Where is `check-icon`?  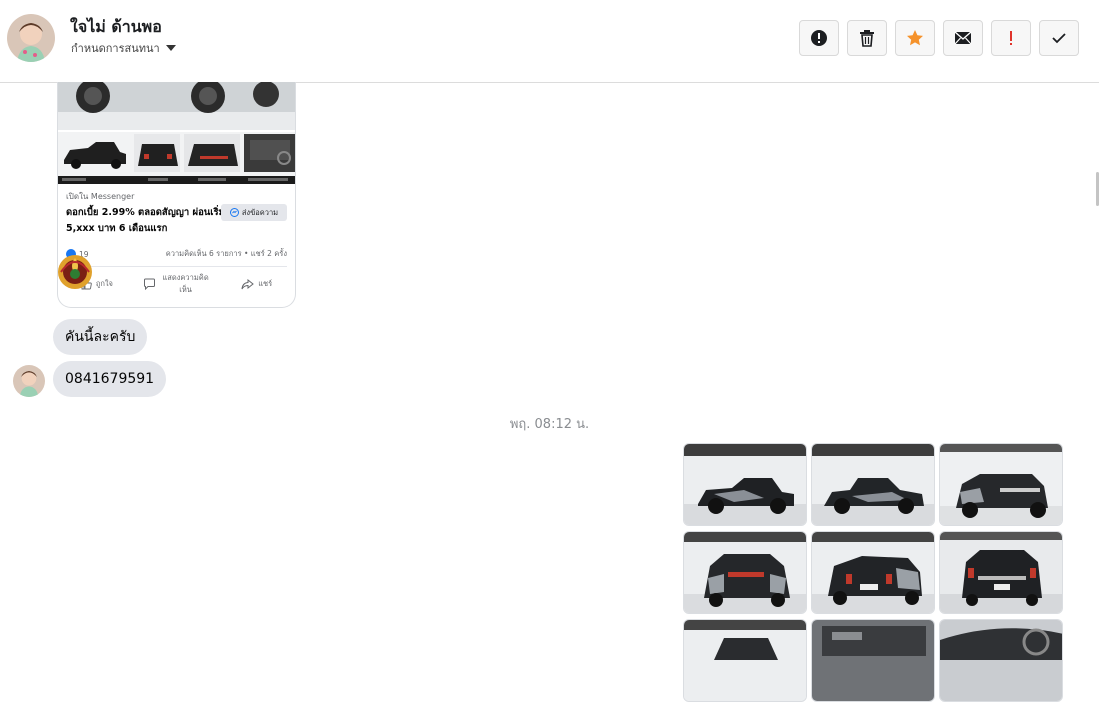
check-icon is located at coordinates (1059, 38).